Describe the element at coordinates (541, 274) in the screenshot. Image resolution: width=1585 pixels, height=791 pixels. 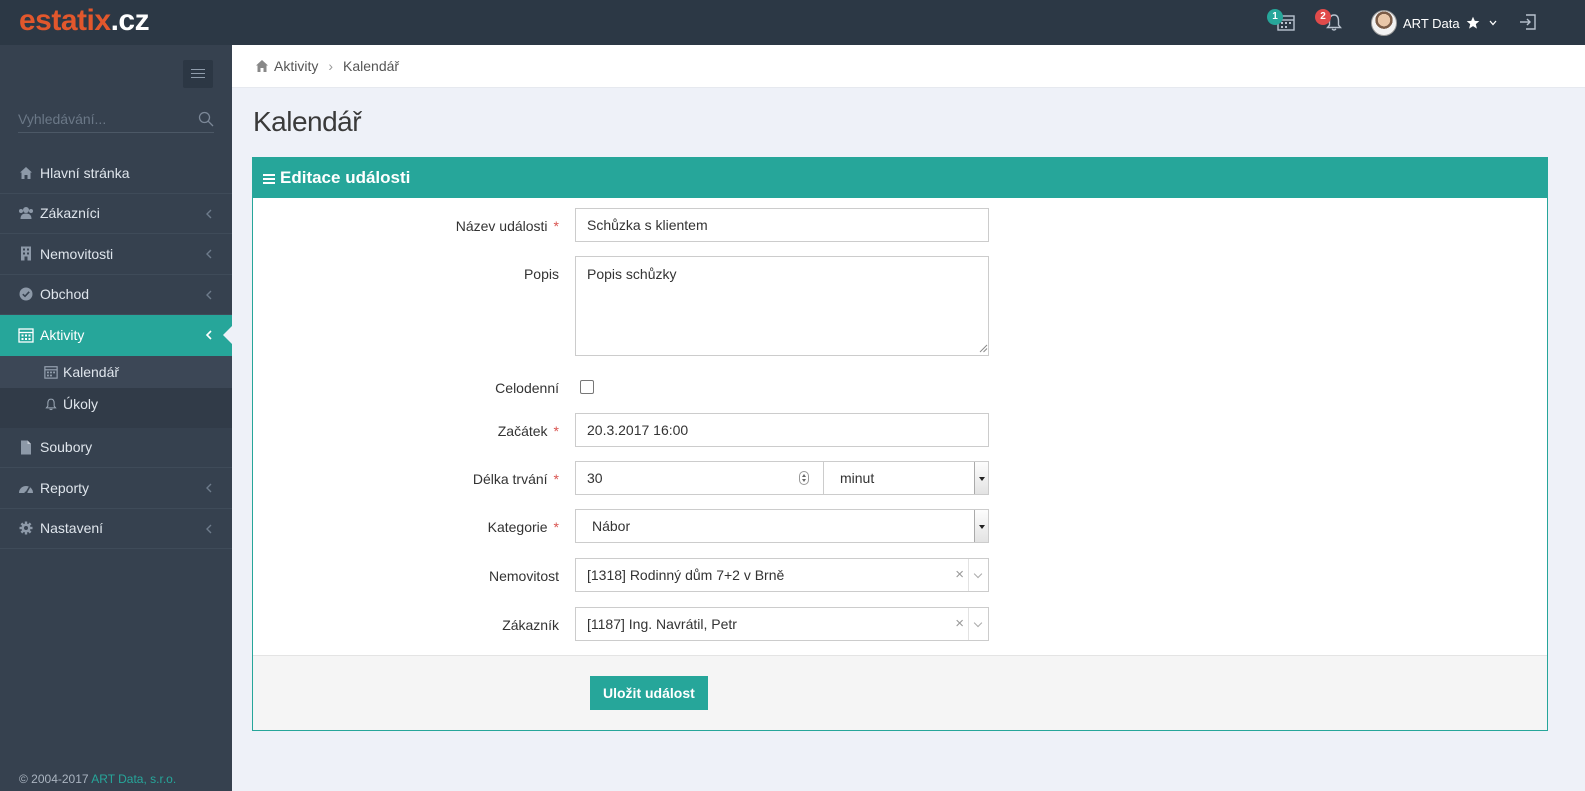
I see `description-label: Popis` at that location.